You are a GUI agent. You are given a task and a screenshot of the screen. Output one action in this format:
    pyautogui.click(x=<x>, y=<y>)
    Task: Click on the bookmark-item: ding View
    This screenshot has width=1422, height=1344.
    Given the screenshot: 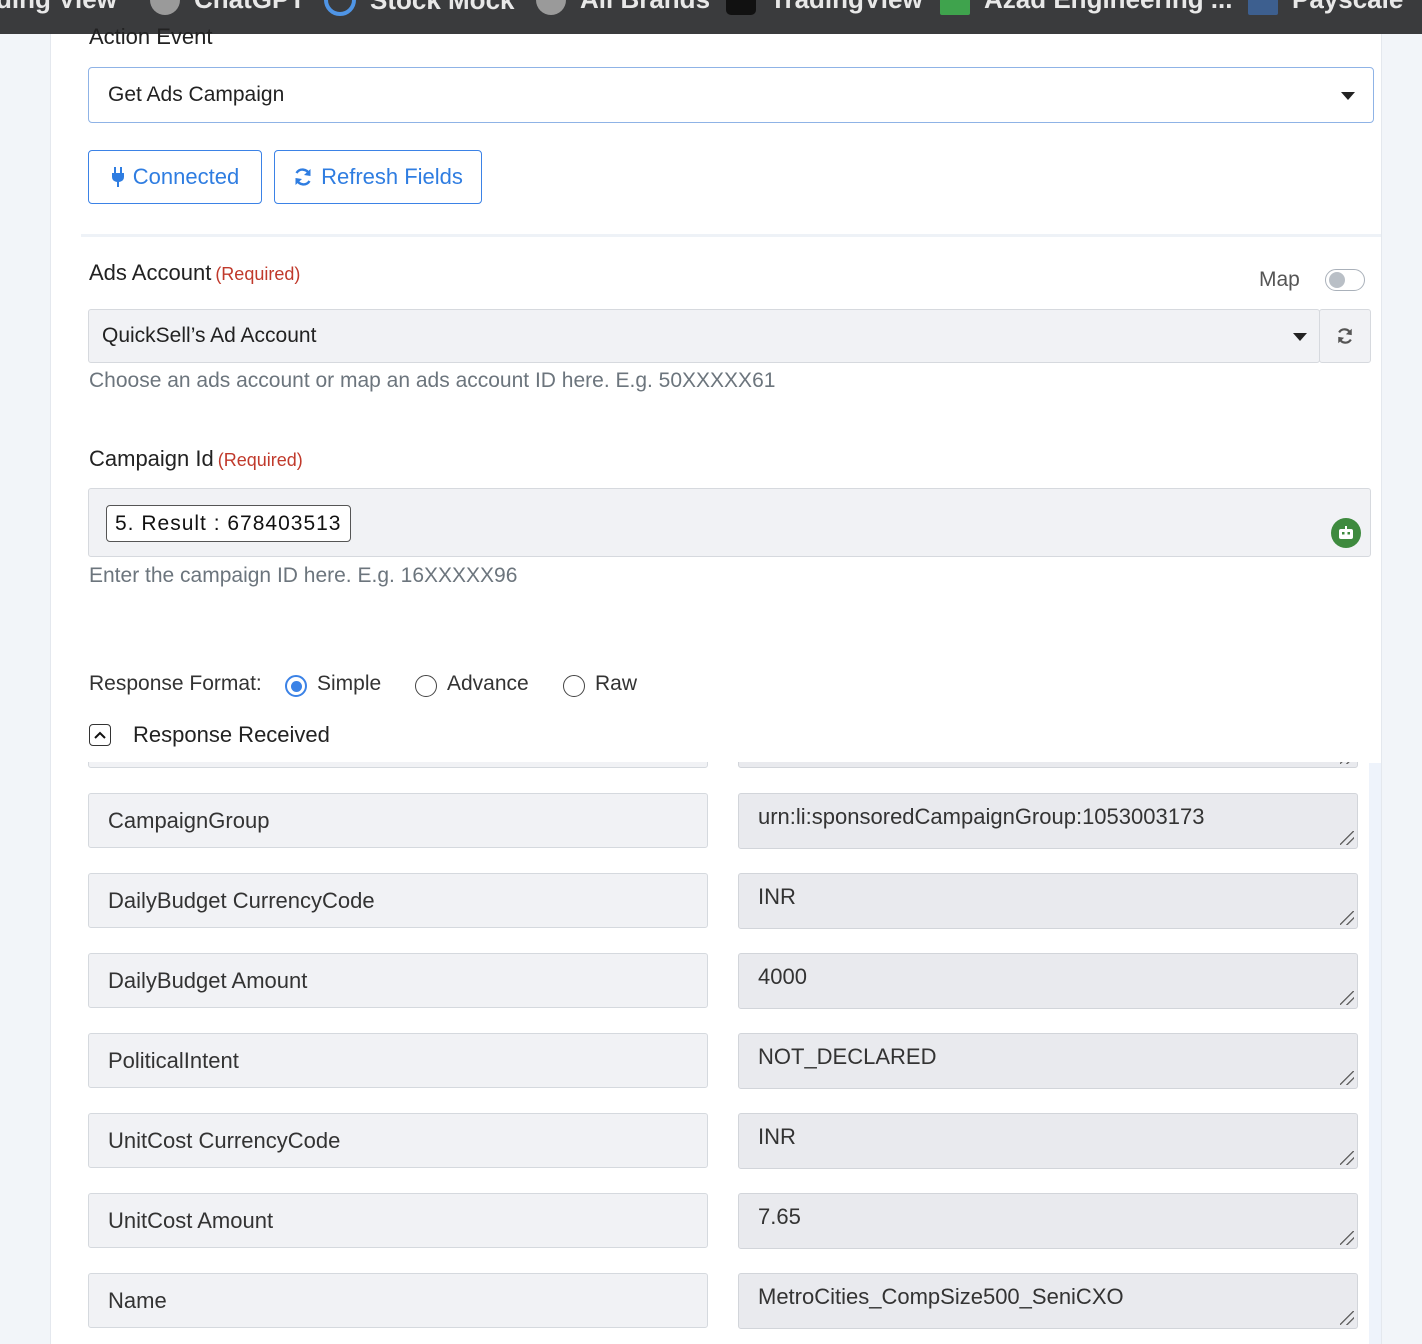 What is the action you would take?
    pyautogui.click(x=58, y=7)
    